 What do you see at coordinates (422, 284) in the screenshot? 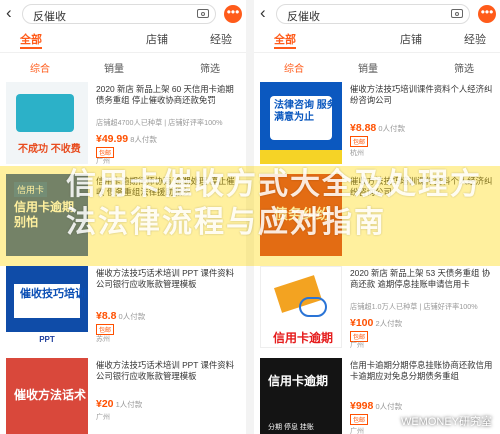
I see `product-title: 2020 新店 新品上架 53 天债务重组 协商还款 逾期停息挂账申请信用卡` at bounding box center [422, 284].